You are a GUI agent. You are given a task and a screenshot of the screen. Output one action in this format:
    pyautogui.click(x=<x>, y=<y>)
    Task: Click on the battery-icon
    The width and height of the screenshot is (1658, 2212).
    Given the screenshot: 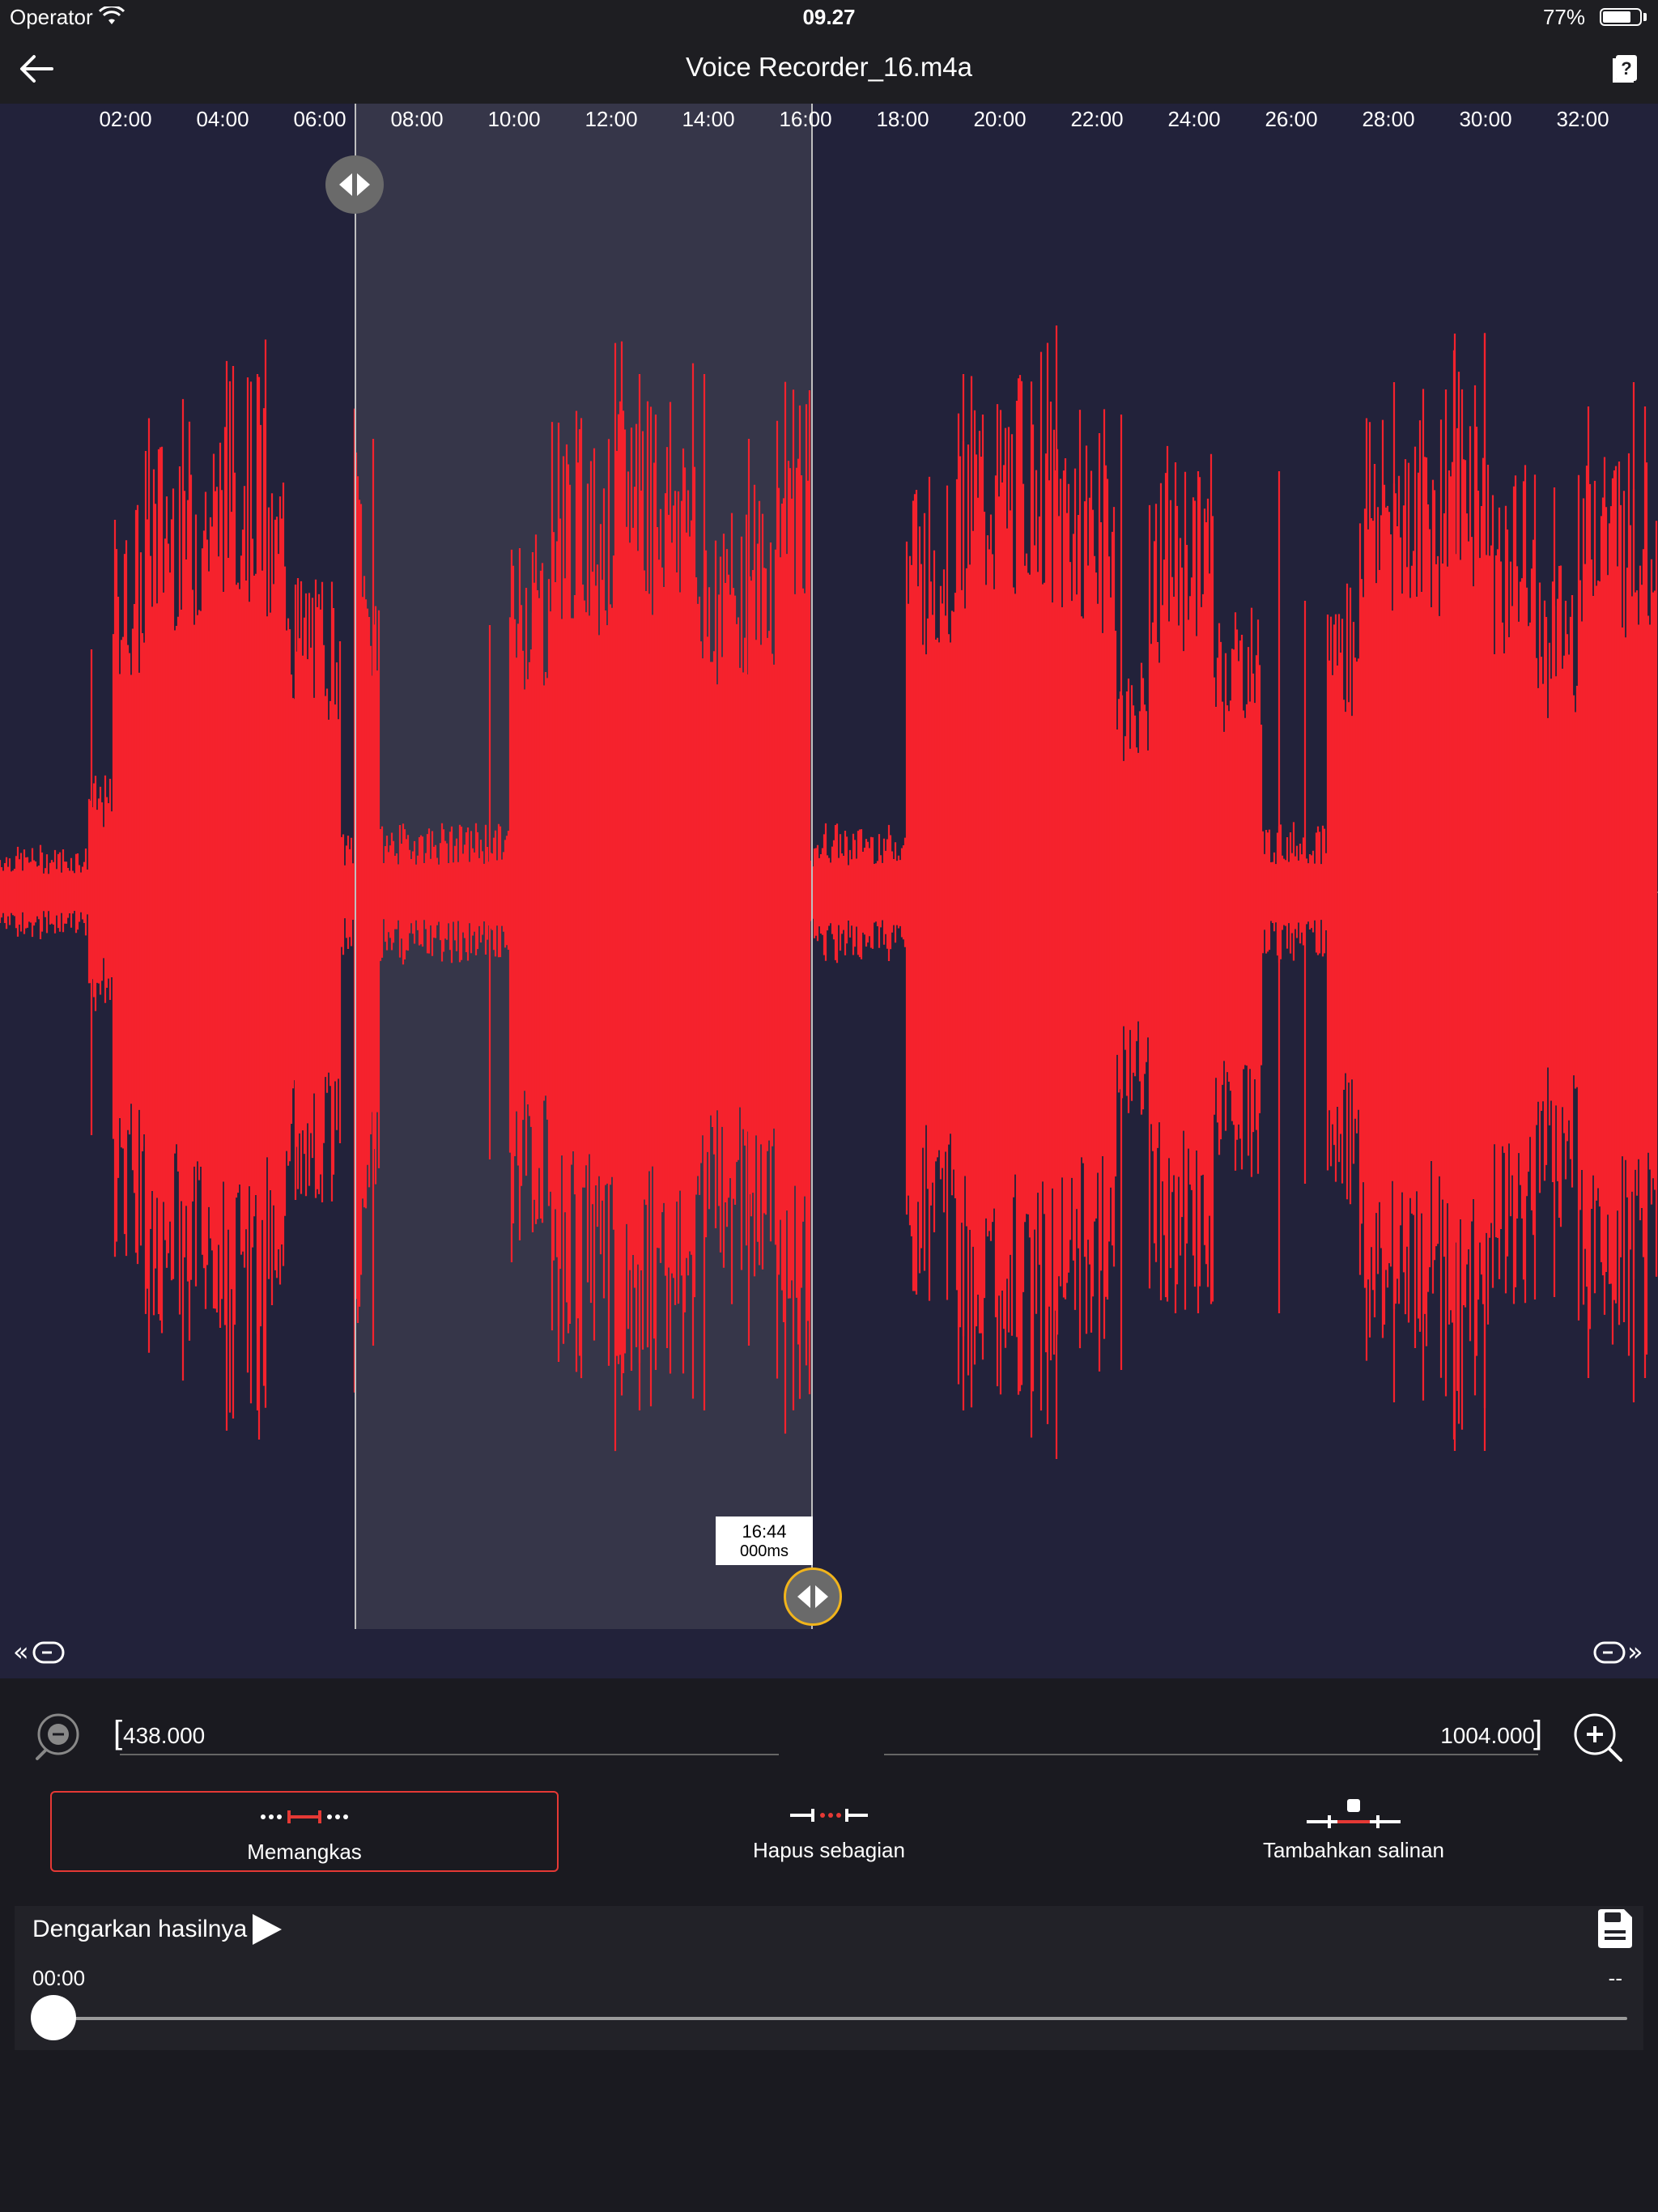 What is the action you would take?
    pyautogui.click(x=1621, y=17)
    